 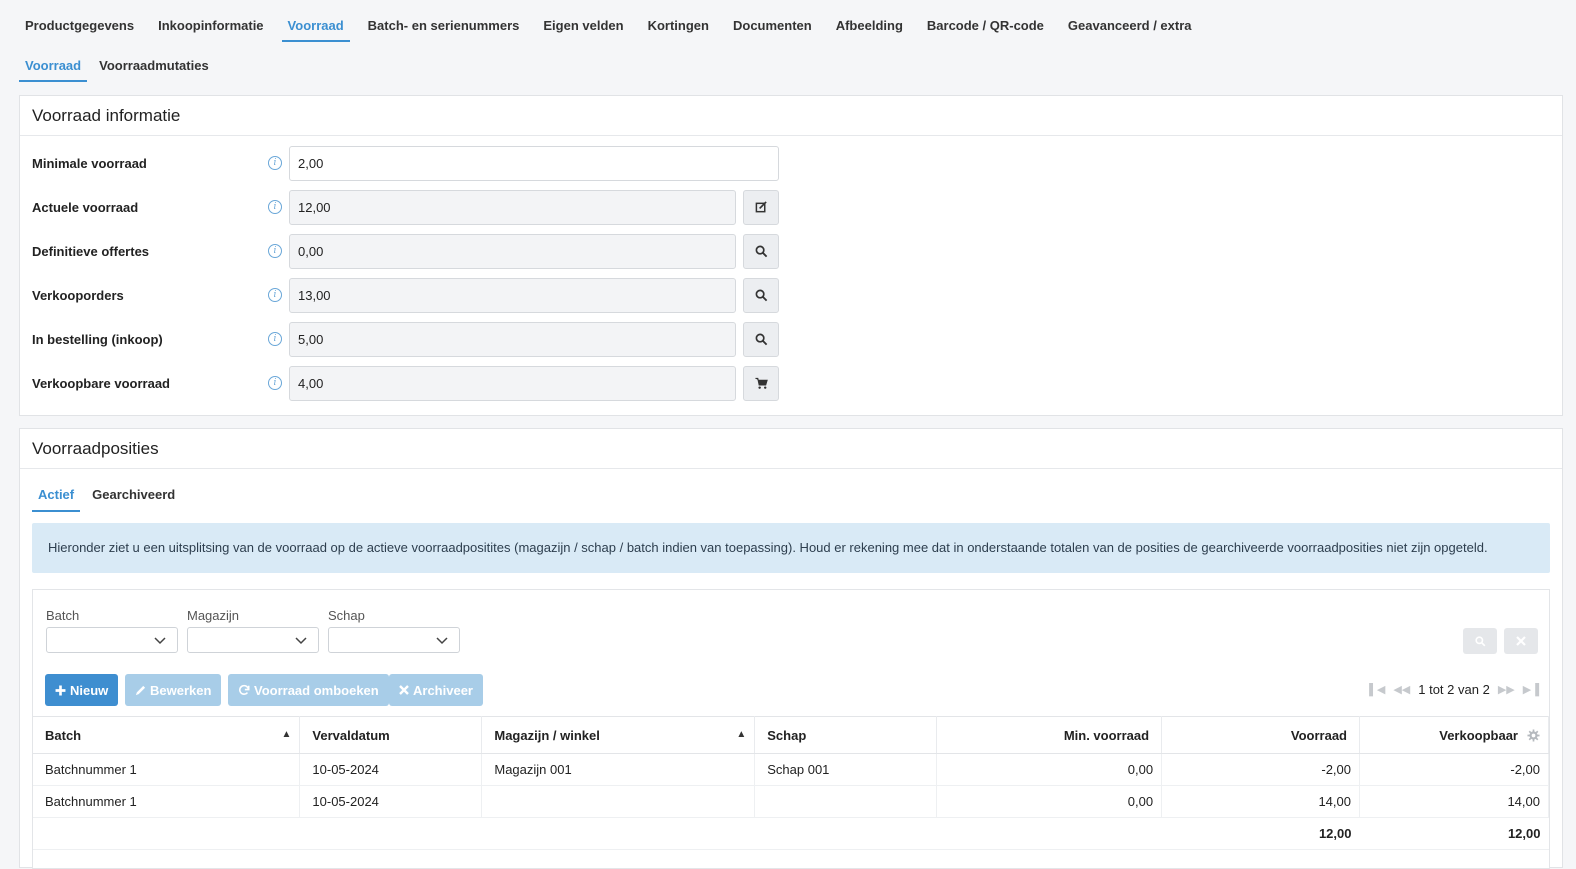 What do you see at coordinates (1531, 689) in the screenshot?
I see `last-page-icon: ▶▐` at bounding box center [1531, 689].